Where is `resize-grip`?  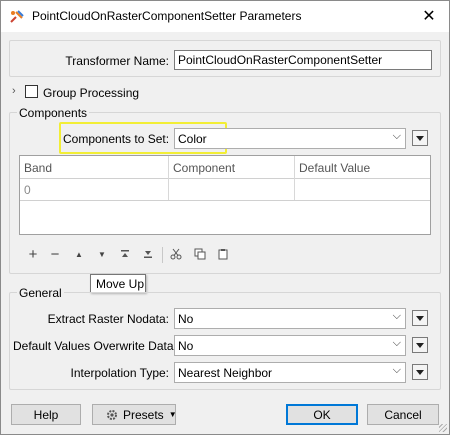
resize-grip is located at coordinates (443, 428).